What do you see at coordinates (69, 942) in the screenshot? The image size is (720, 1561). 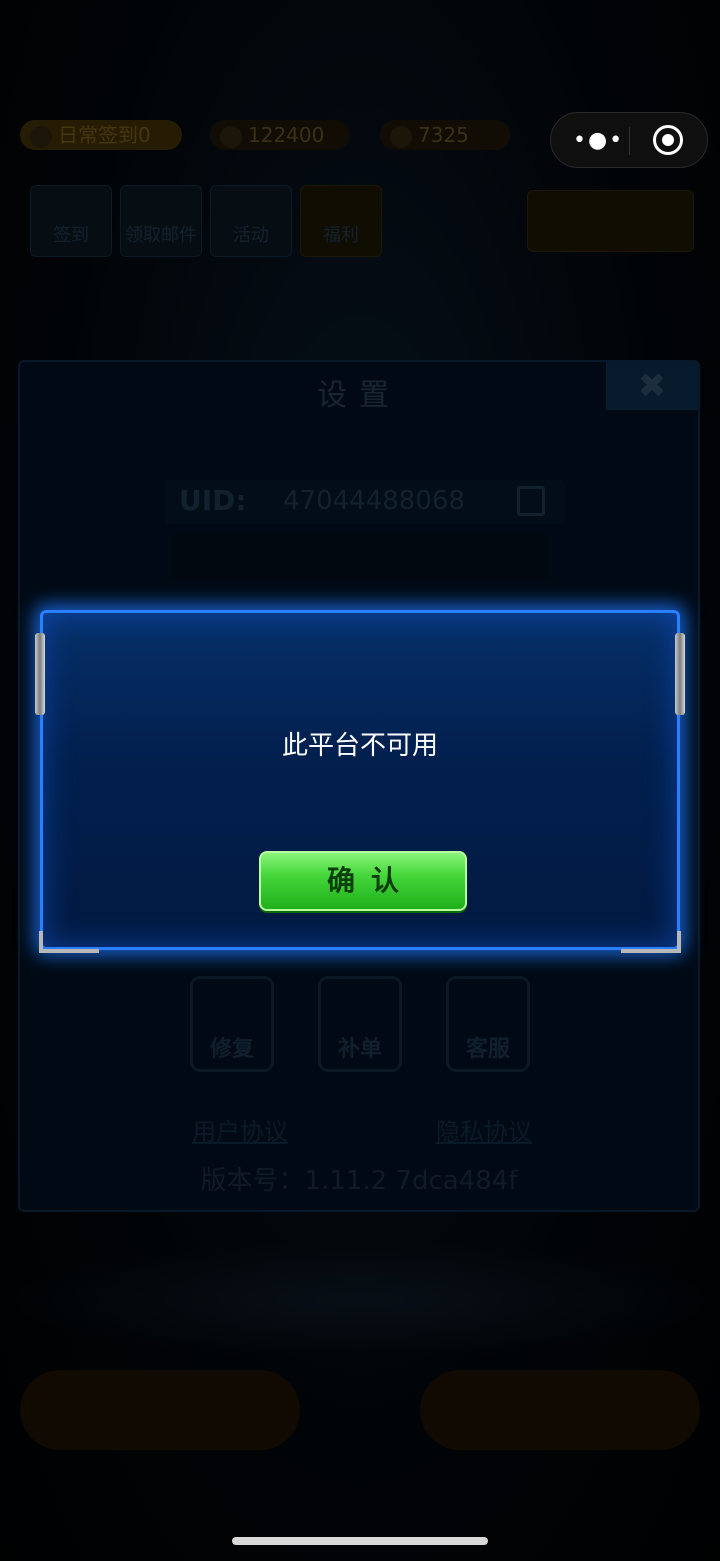 I see `frame-corner-bottom-left` at bounding box center [69, 942].